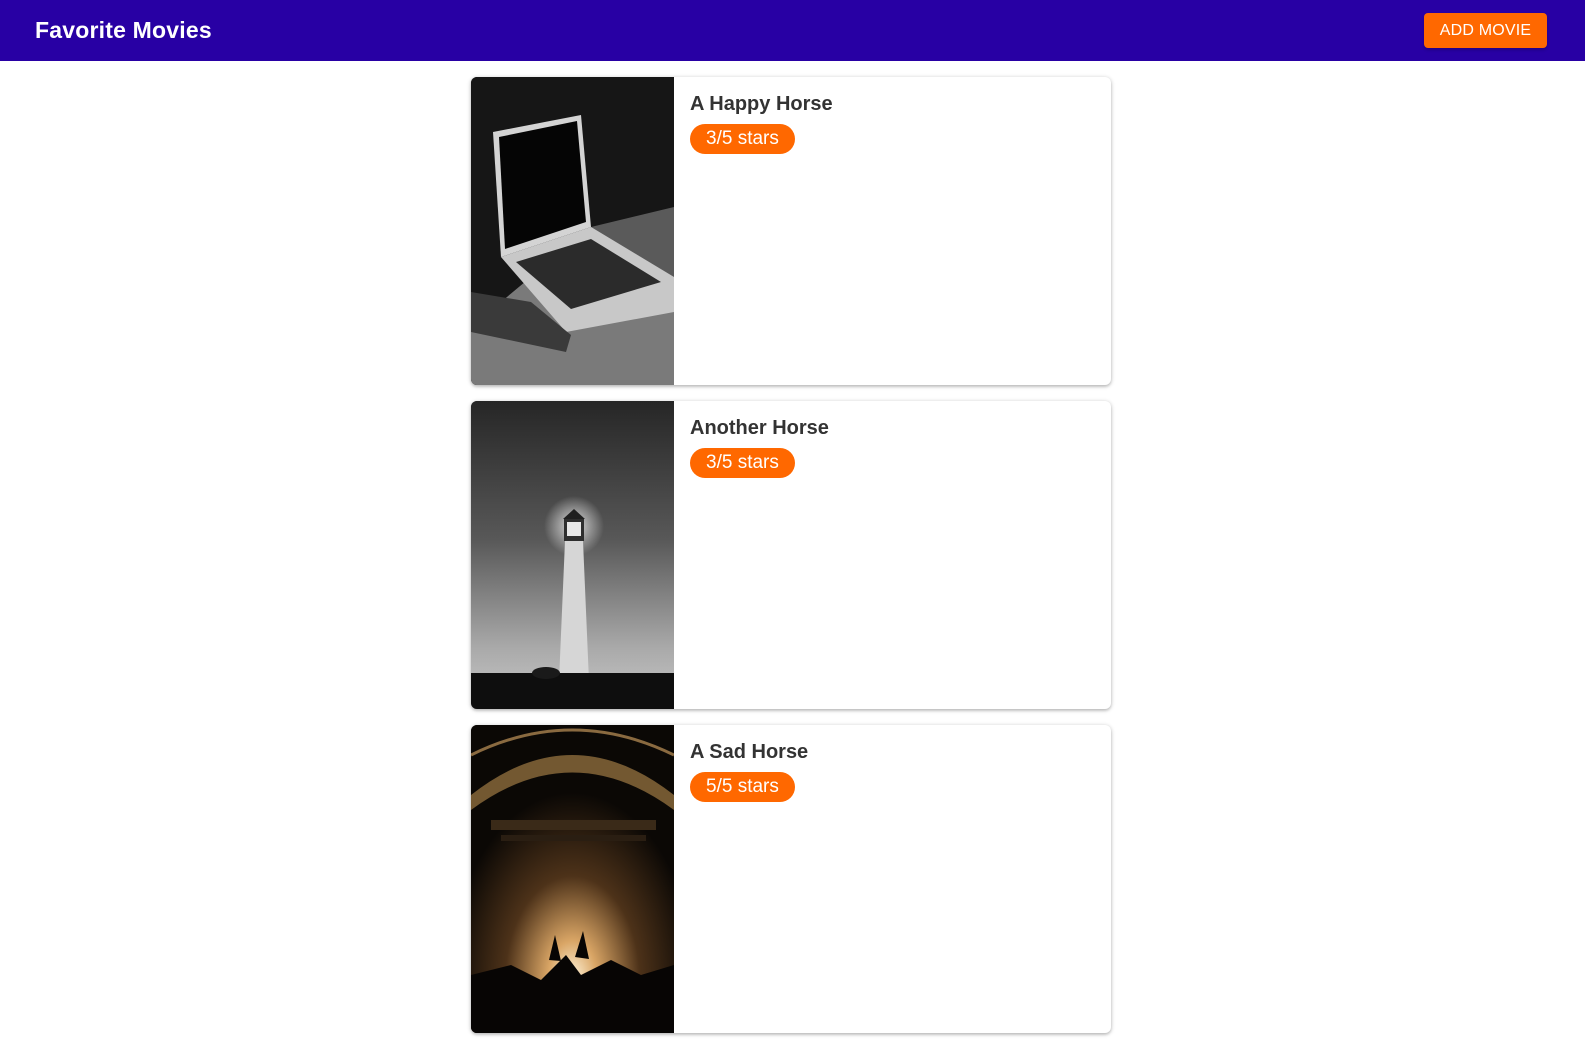 The image size is (1585, 1049). I want to click on movie-card: A Happy Horse 3/5 stars, so click(791, 231).